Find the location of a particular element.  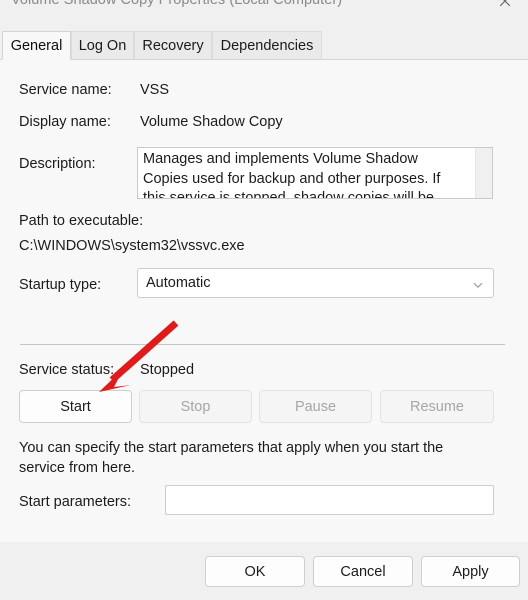

service-control-buttons: Start Stop Pause Resume is located at coordinates (264, 407).